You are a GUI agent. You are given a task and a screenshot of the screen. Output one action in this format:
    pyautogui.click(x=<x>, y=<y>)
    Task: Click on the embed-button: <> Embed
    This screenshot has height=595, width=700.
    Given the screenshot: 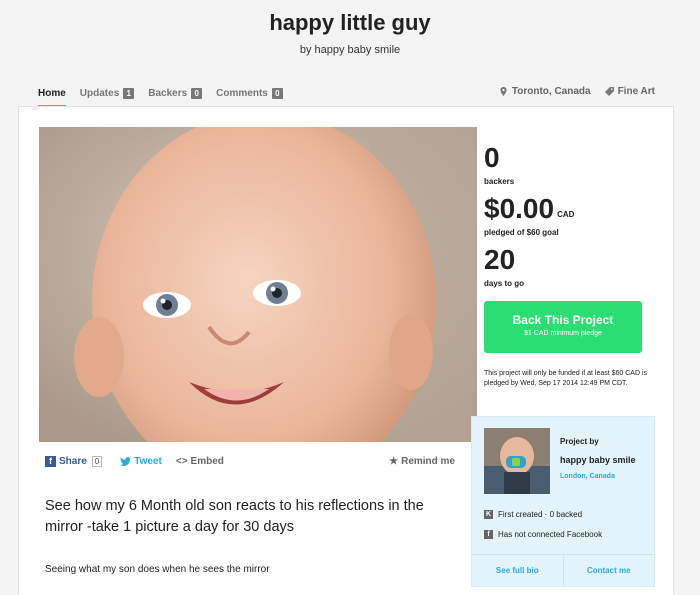 What is the action you would take?
    pyautogui.click(x=200, y=461)
    